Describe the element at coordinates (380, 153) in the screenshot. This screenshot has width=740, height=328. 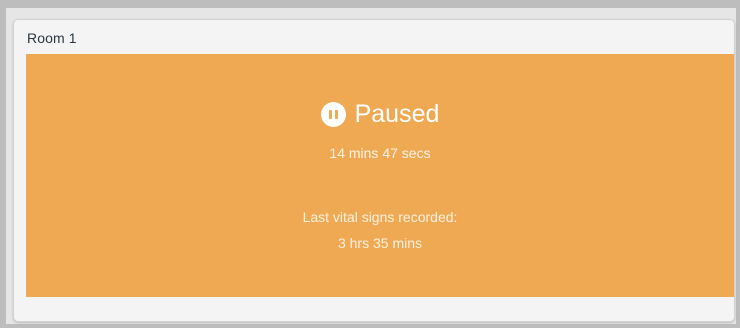
I see `elapsed-time: 14 mins 47 secs` at that location.